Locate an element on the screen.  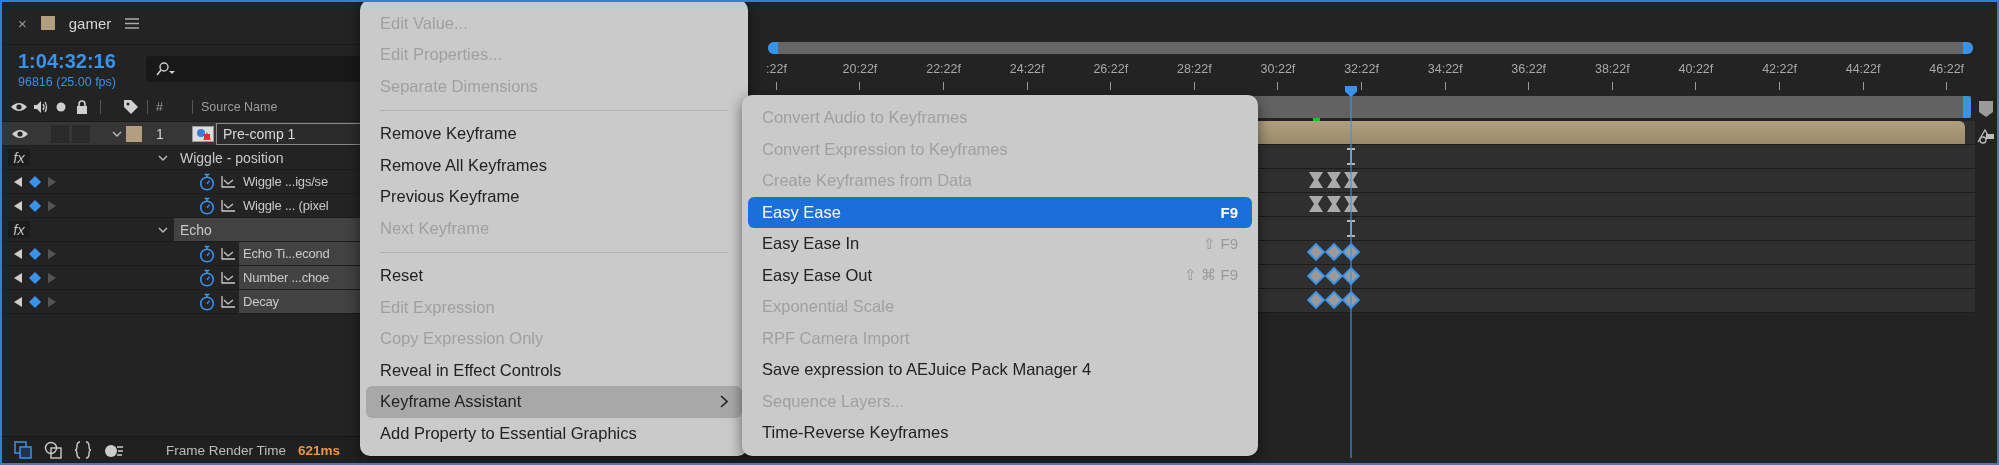
layer-number: 1 is located at coordinates (160, 133).